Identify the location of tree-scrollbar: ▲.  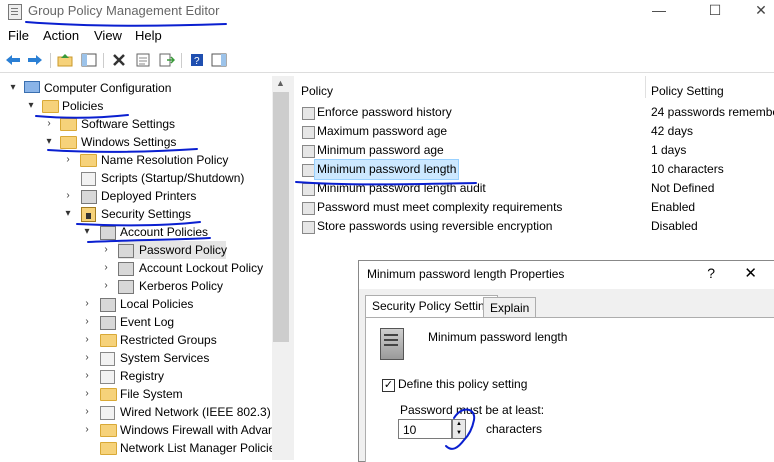
(281, 268).